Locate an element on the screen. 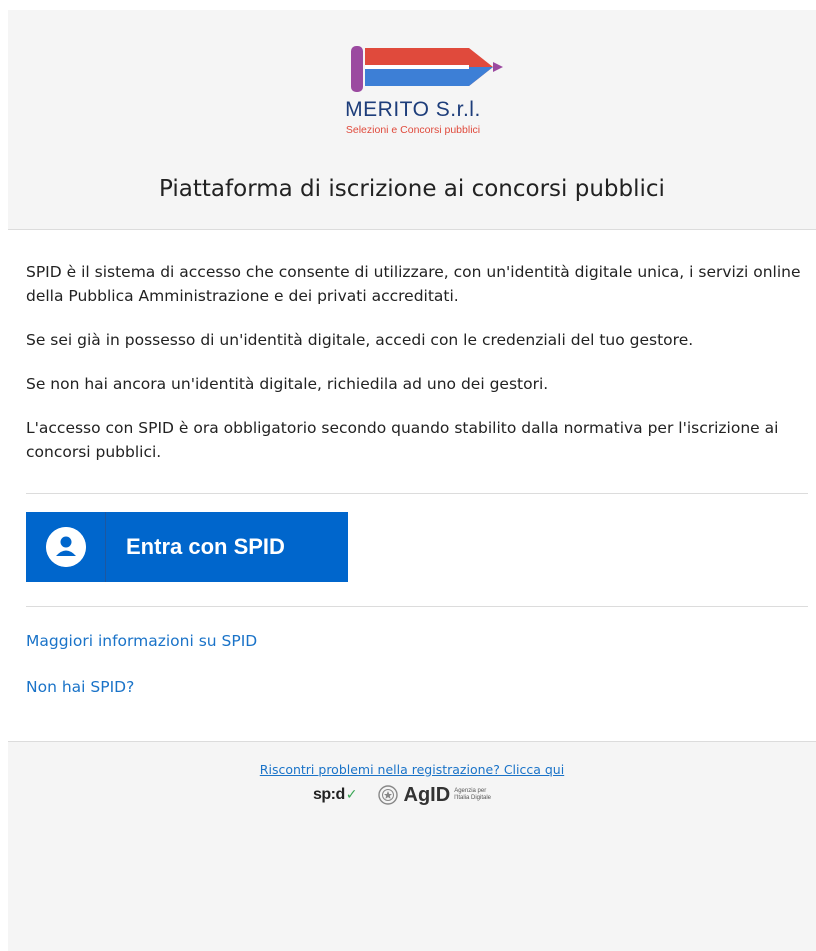 This screenshot has height=951, width=816. entra-con-spid-button: Entra con SPID is located at coordinates (187, 547).